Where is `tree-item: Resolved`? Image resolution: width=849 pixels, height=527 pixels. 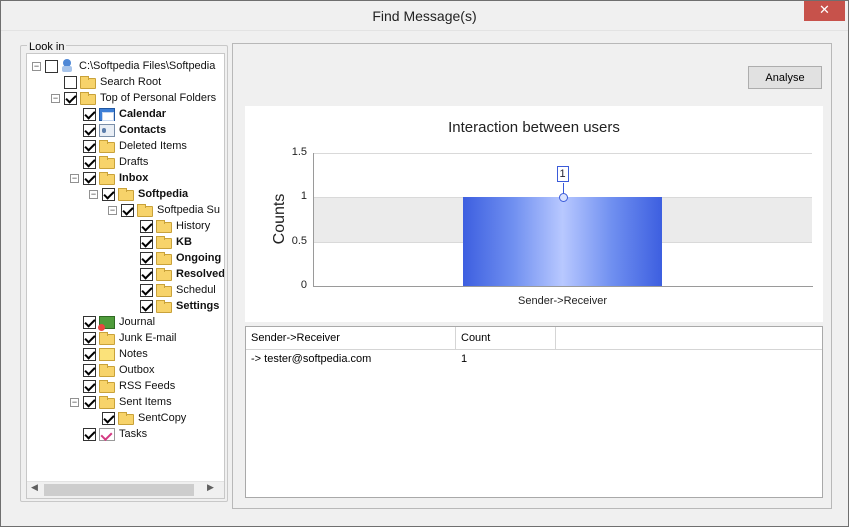
tree-item: Resolved is located at coordinates (176, 274).